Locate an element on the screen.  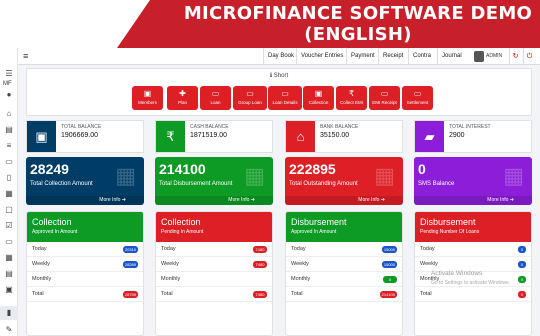
panel-header: Disbursement Pending Number Of Loans is located at coordinates (473, 227).